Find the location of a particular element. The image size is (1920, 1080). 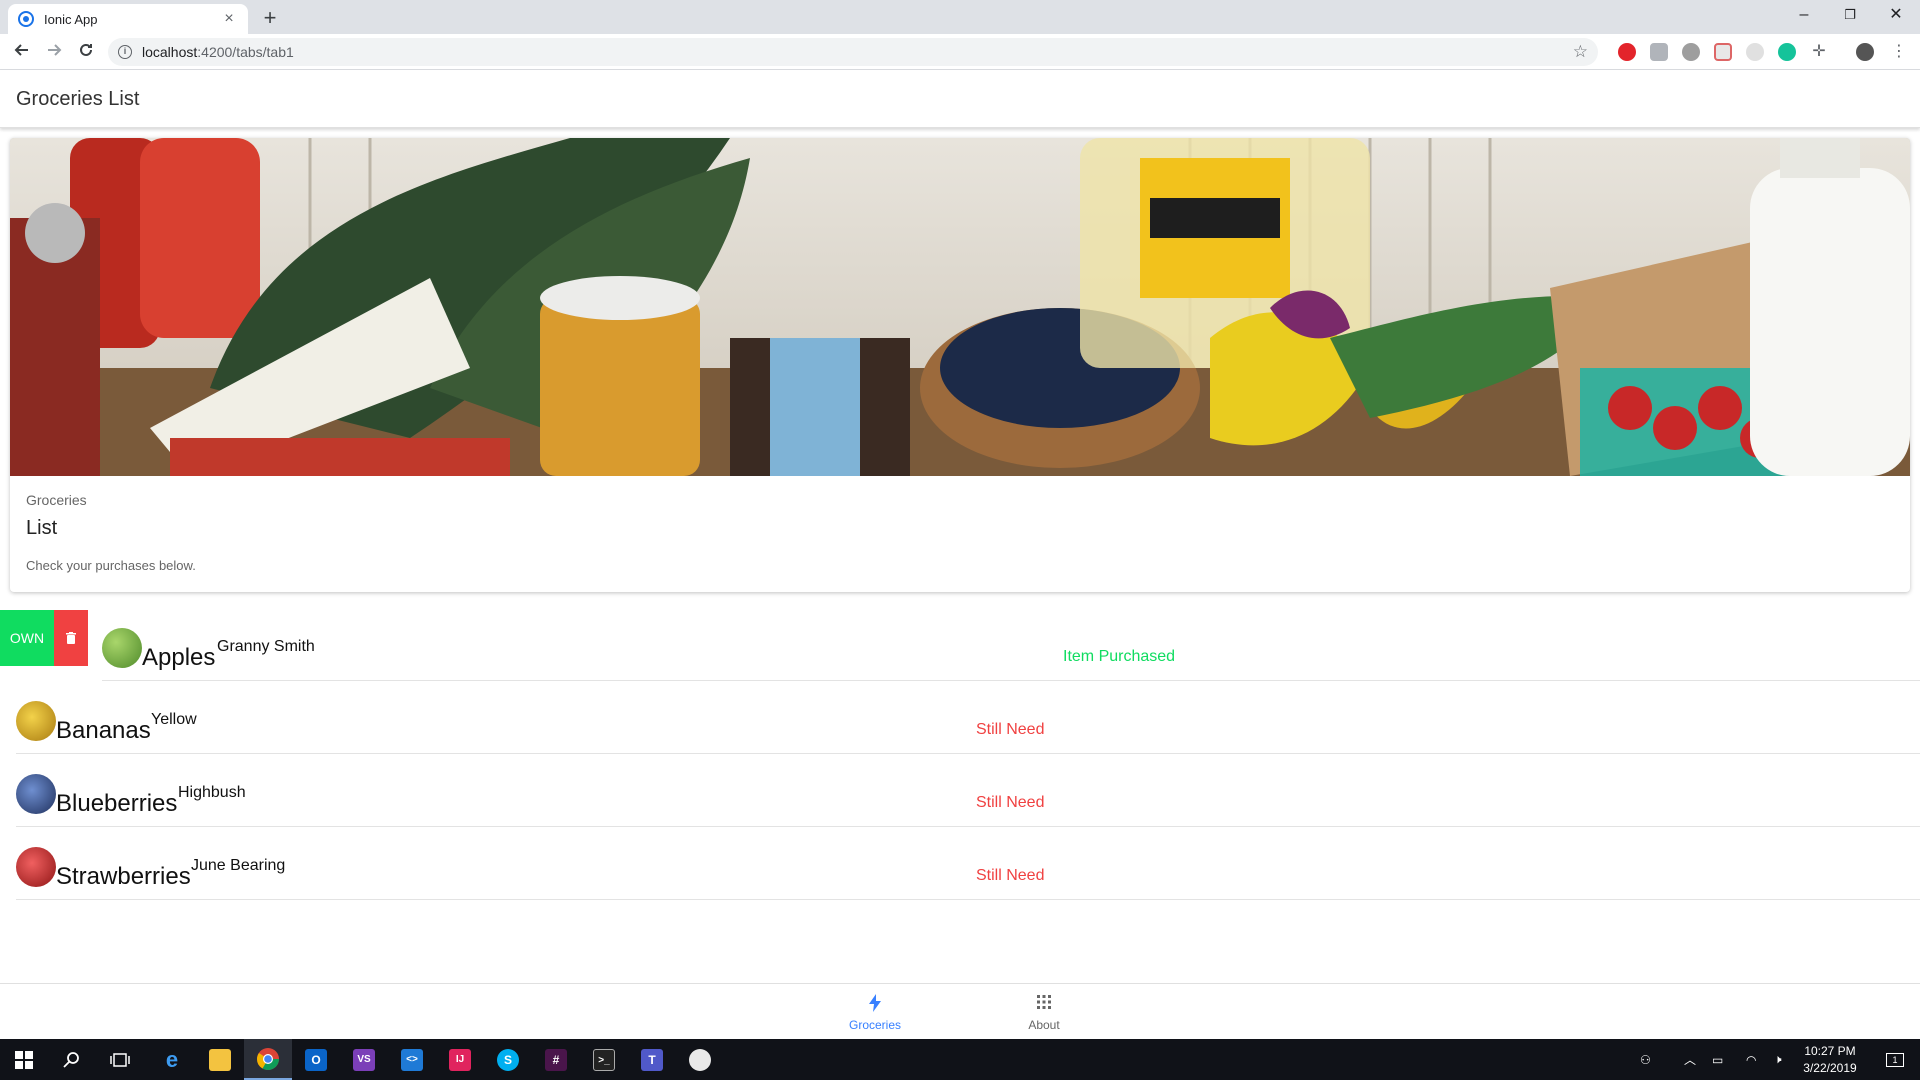

search-button is located at coordinates (72, 1059).